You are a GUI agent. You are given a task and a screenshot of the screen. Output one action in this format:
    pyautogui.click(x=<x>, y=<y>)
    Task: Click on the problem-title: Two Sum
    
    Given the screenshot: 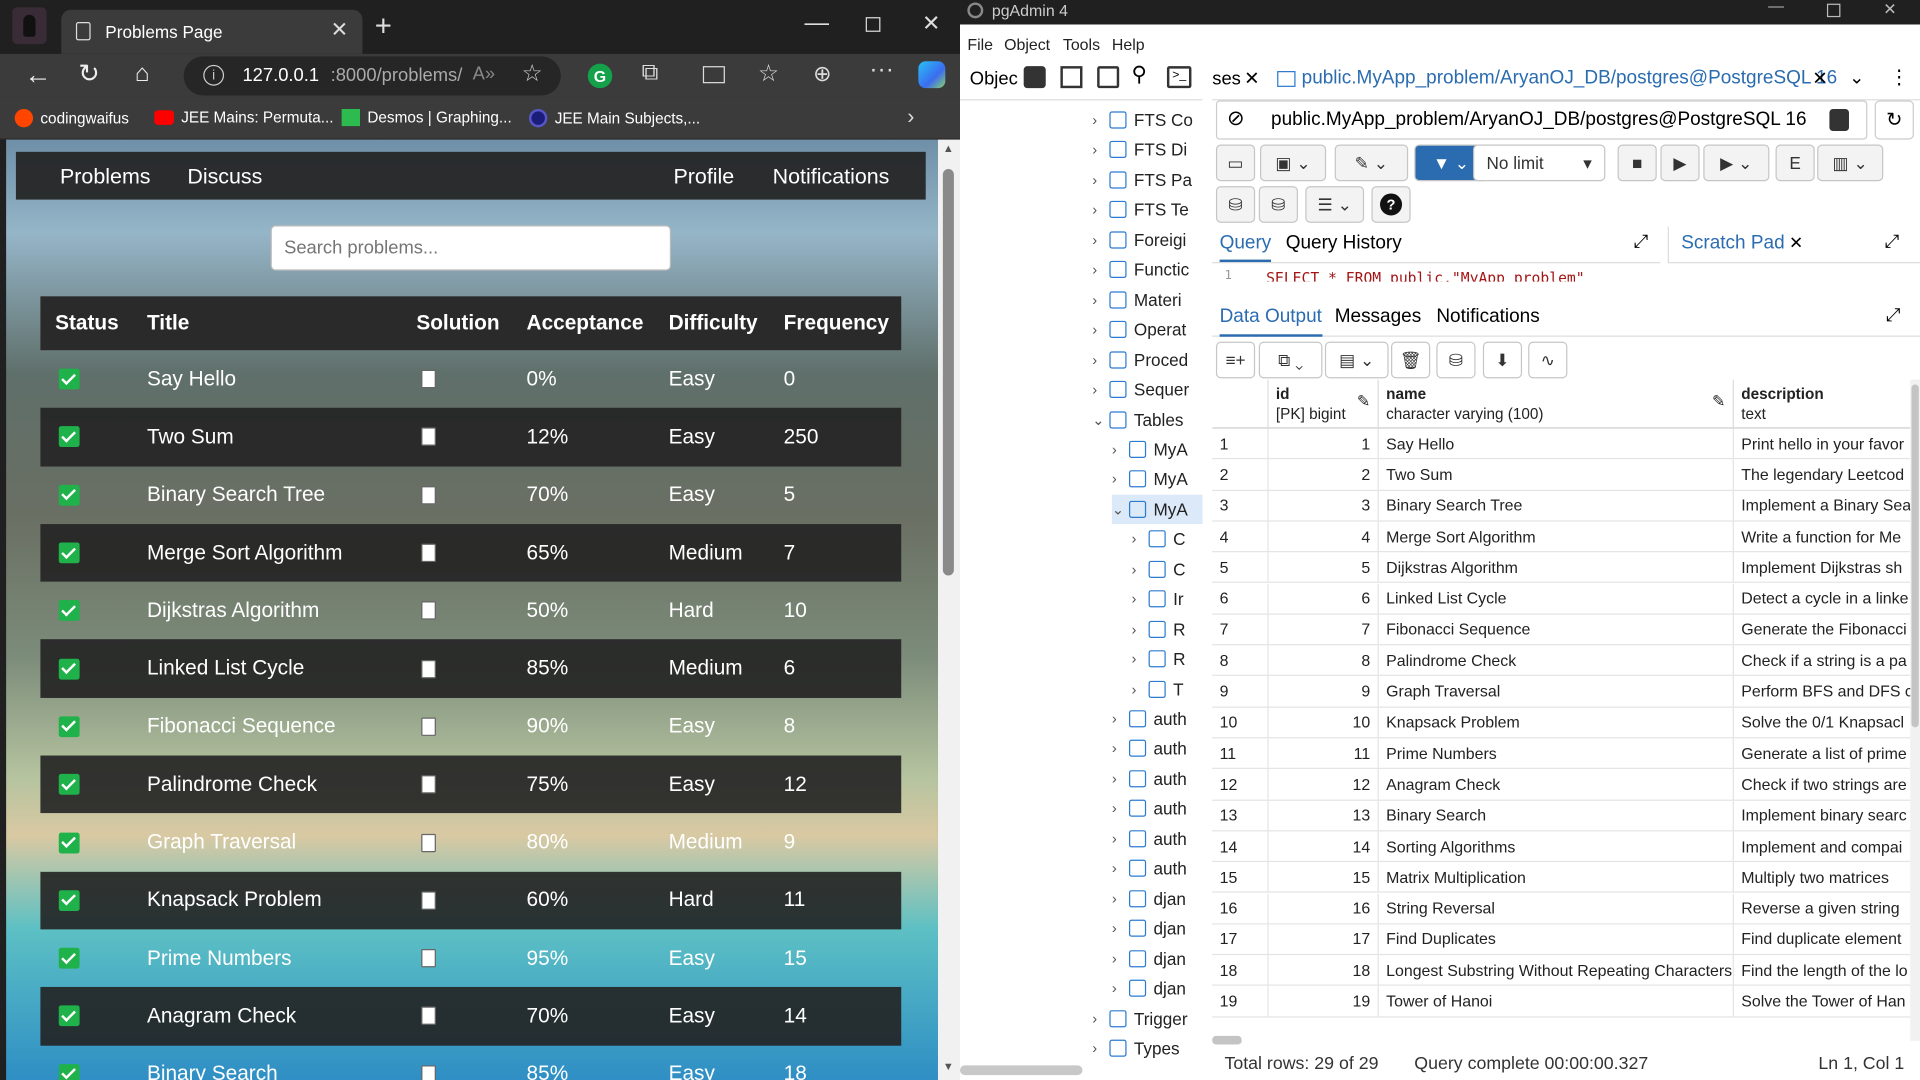 What is the action you would take?
    pyautogui.click(x=190, y=437)
    